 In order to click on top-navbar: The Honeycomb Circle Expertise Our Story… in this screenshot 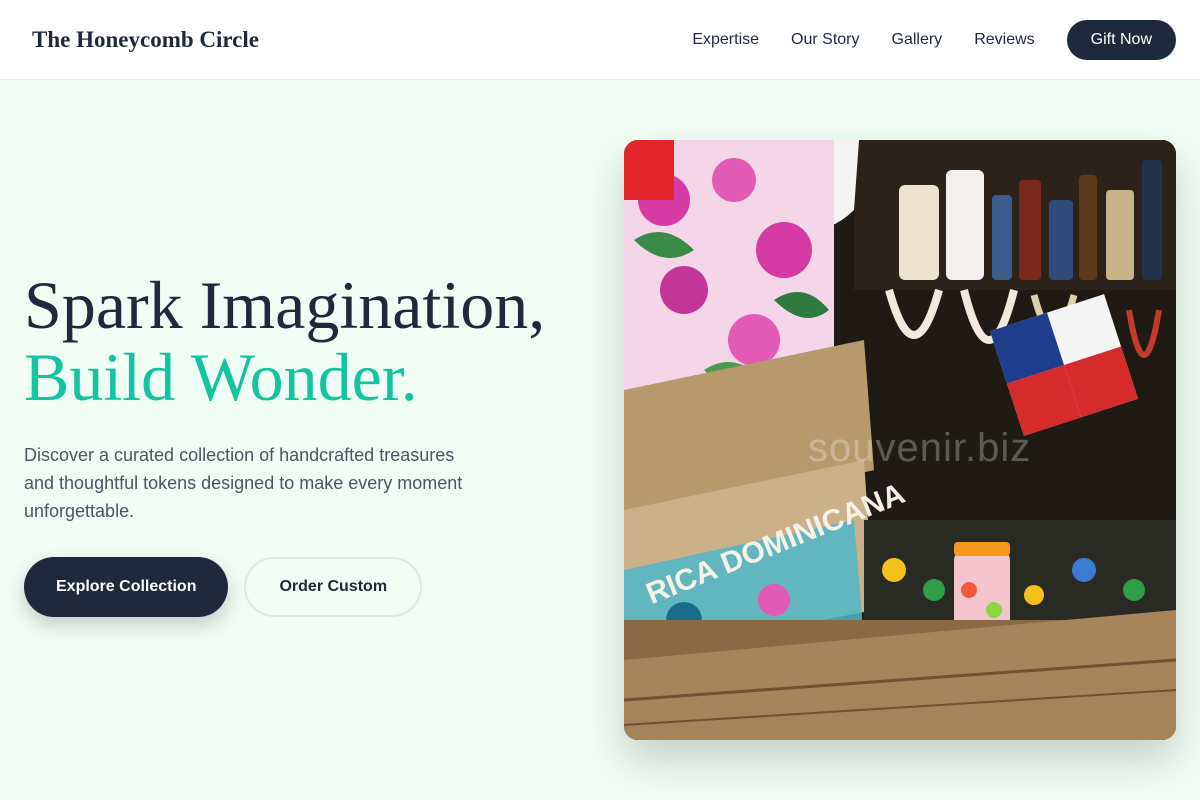, I will do `click(600, 40)`.